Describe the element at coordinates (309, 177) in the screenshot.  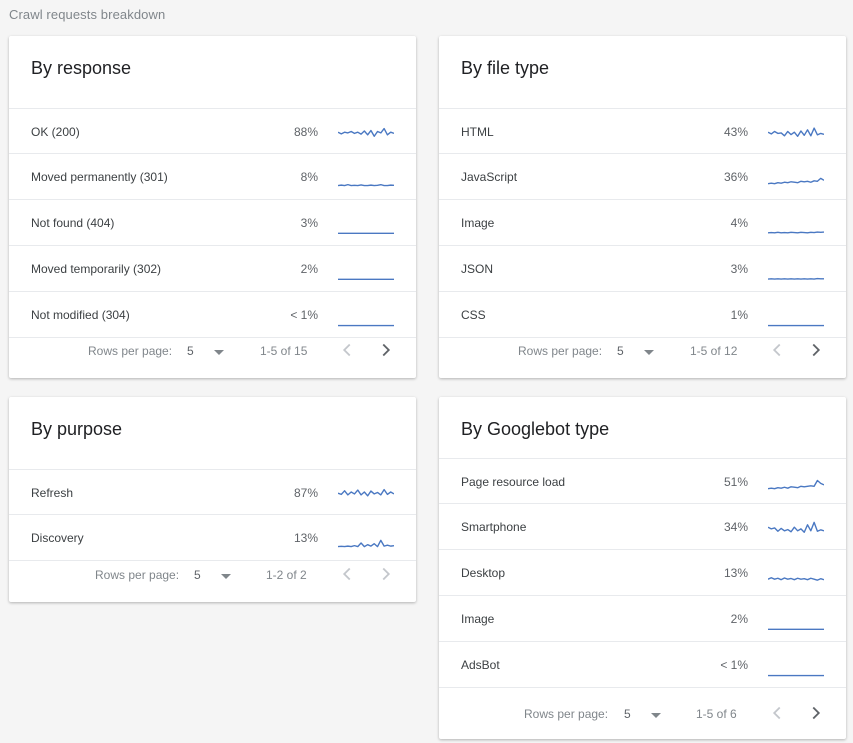
I see `row-percentage: 8%` at that location.